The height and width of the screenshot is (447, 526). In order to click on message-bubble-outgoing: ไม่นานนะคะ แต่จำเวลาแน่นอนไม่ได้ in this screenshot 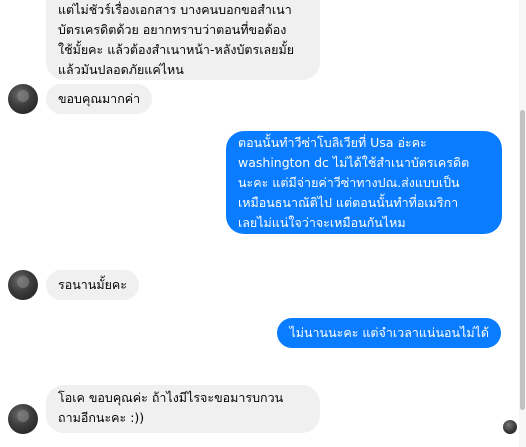, I will do `click(389, 333)`.